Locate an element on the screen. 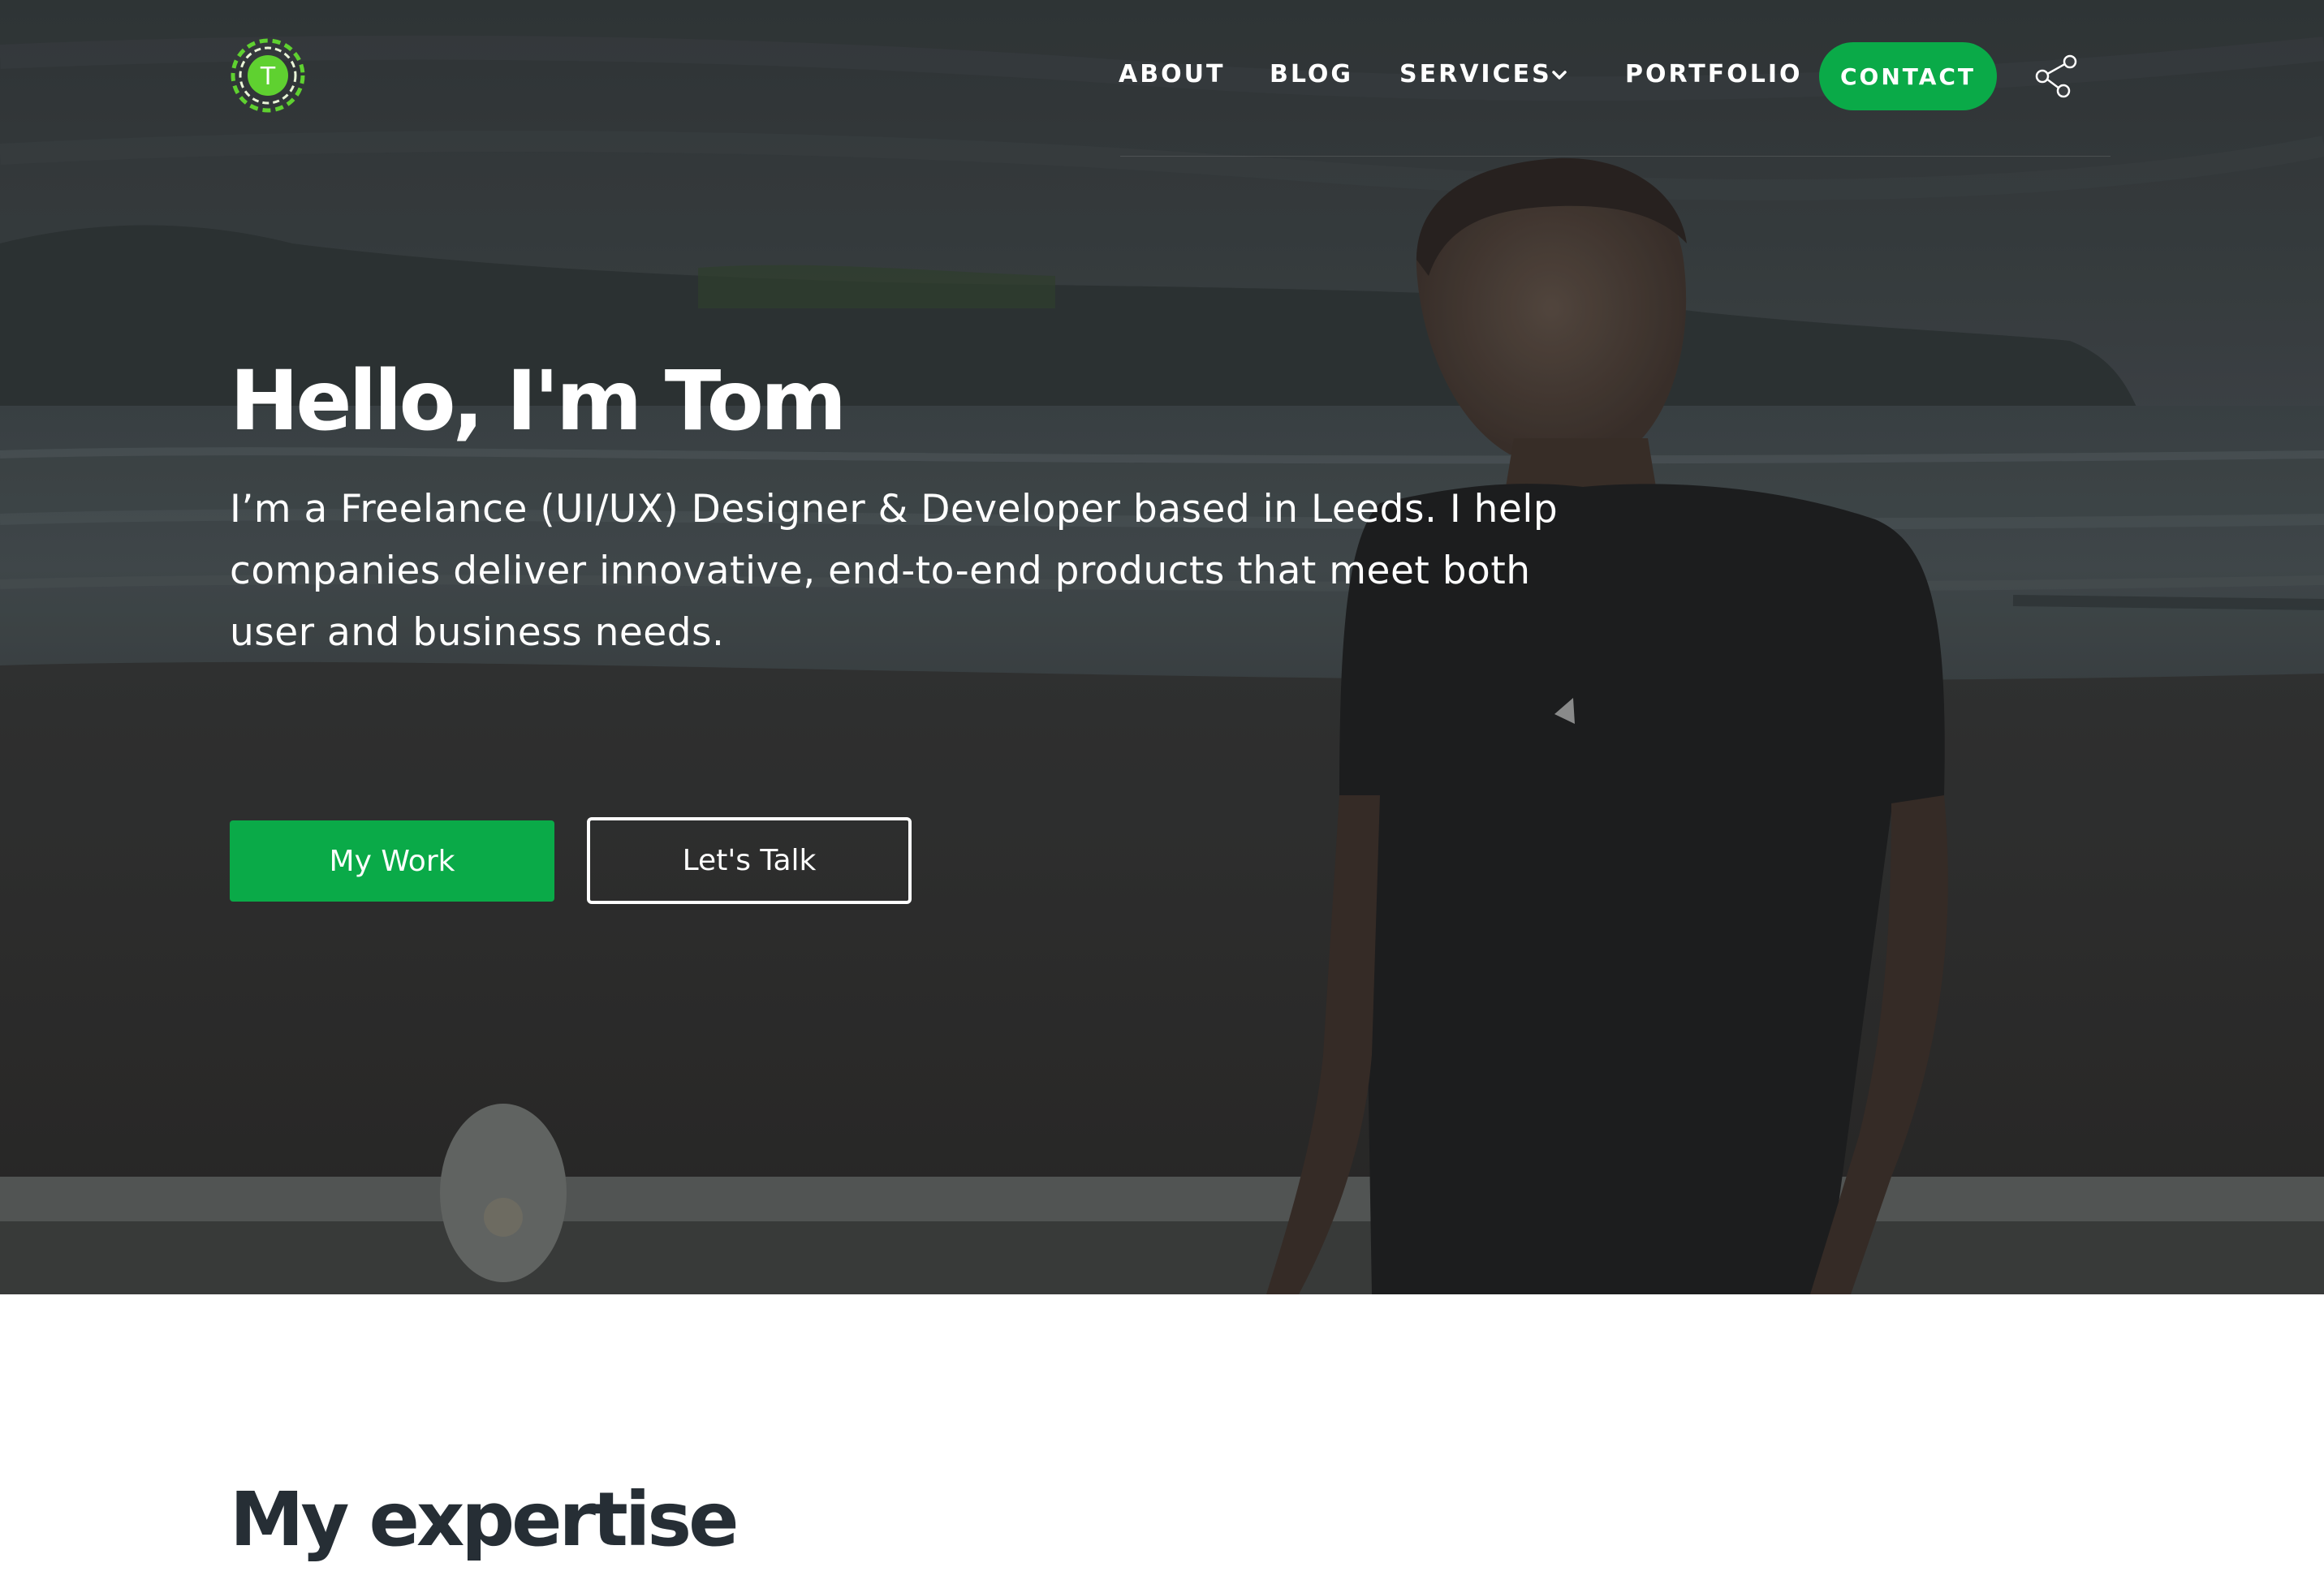  nav-item-about: ABOUT is located at coordinates (1172, 75).